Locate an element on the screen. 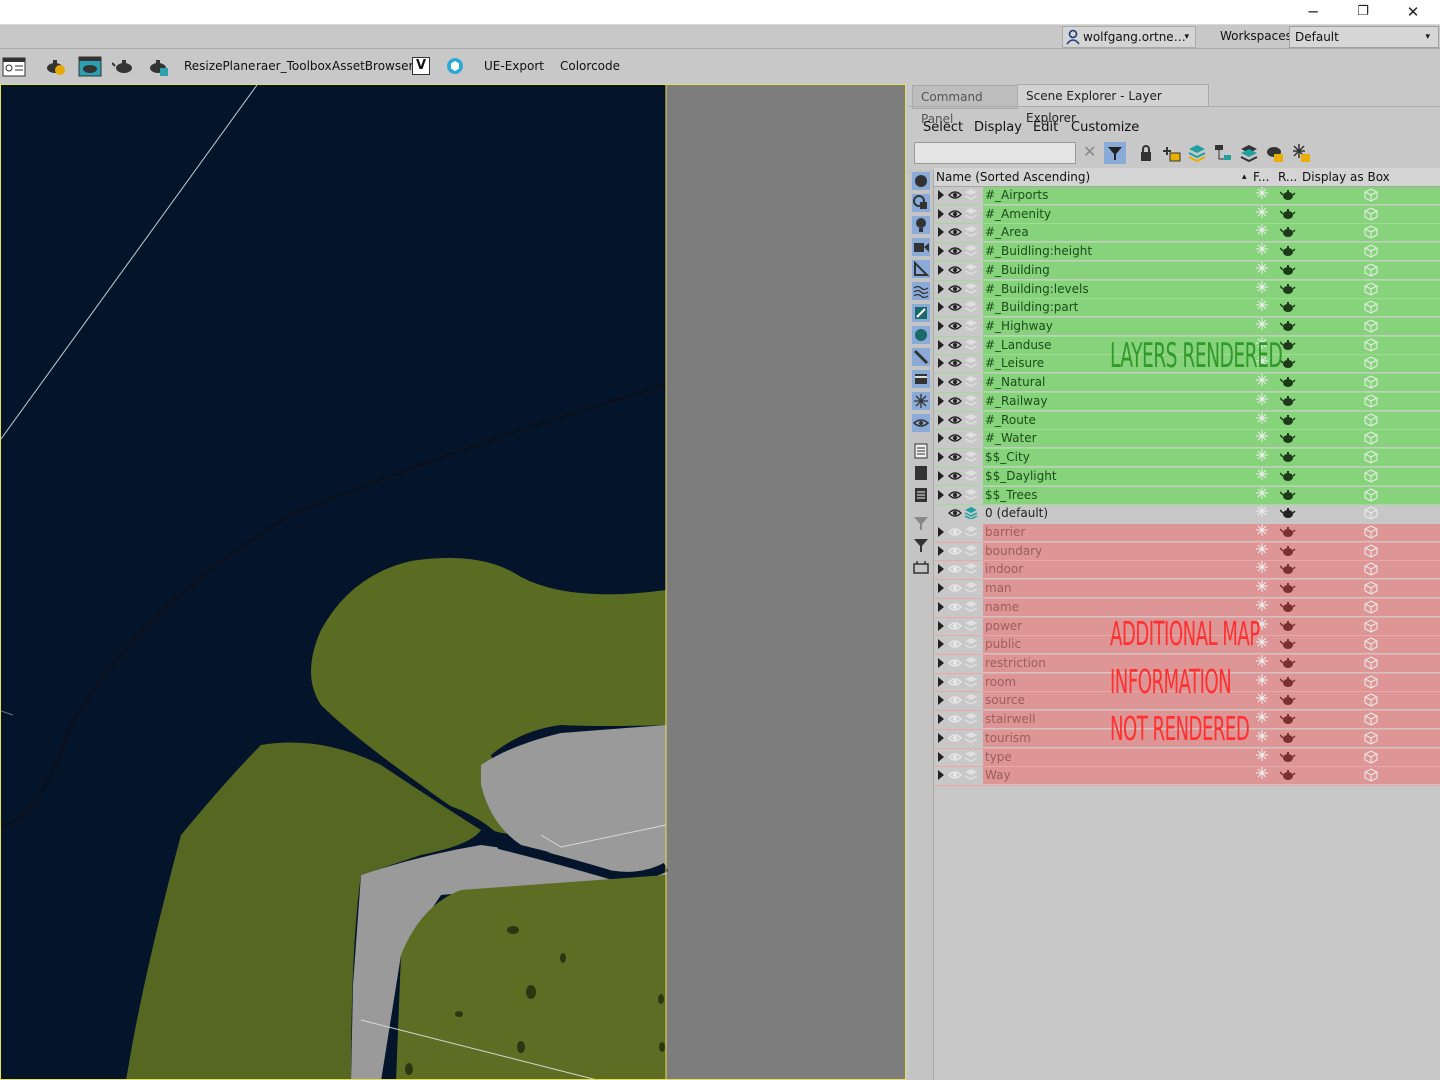 The image size is (1440, 1080). layer-row: man is located at coordinates (1187, 589).